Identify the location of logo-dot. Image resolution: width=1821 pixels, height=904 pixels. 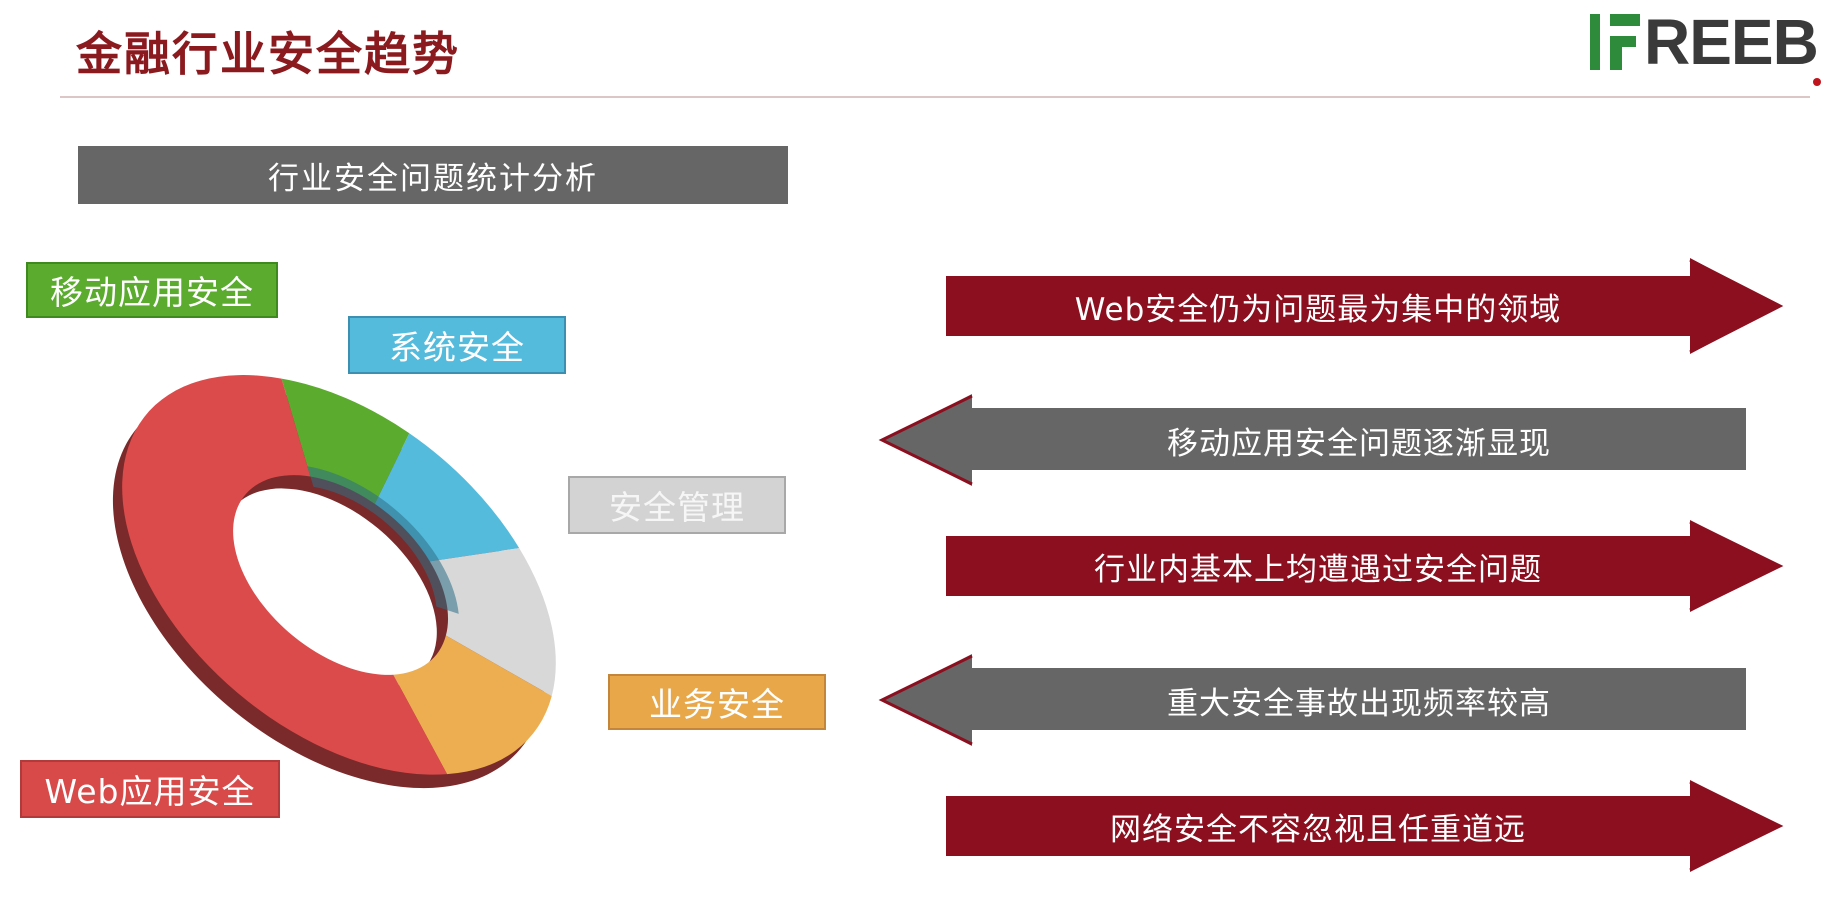
(1817, 82).